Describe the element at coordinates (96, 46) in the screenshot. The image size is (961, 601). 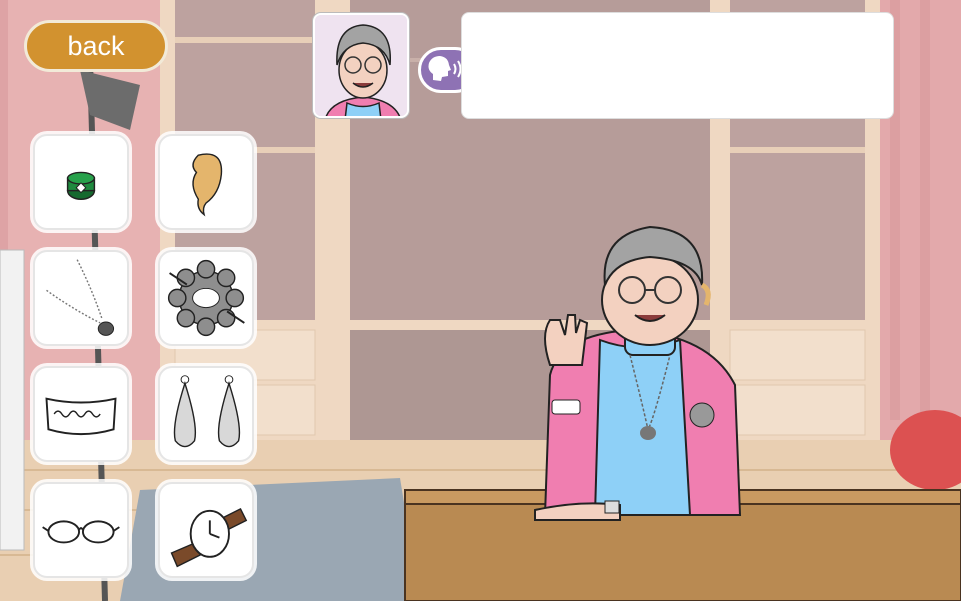
I see `back-button: back` at that location.